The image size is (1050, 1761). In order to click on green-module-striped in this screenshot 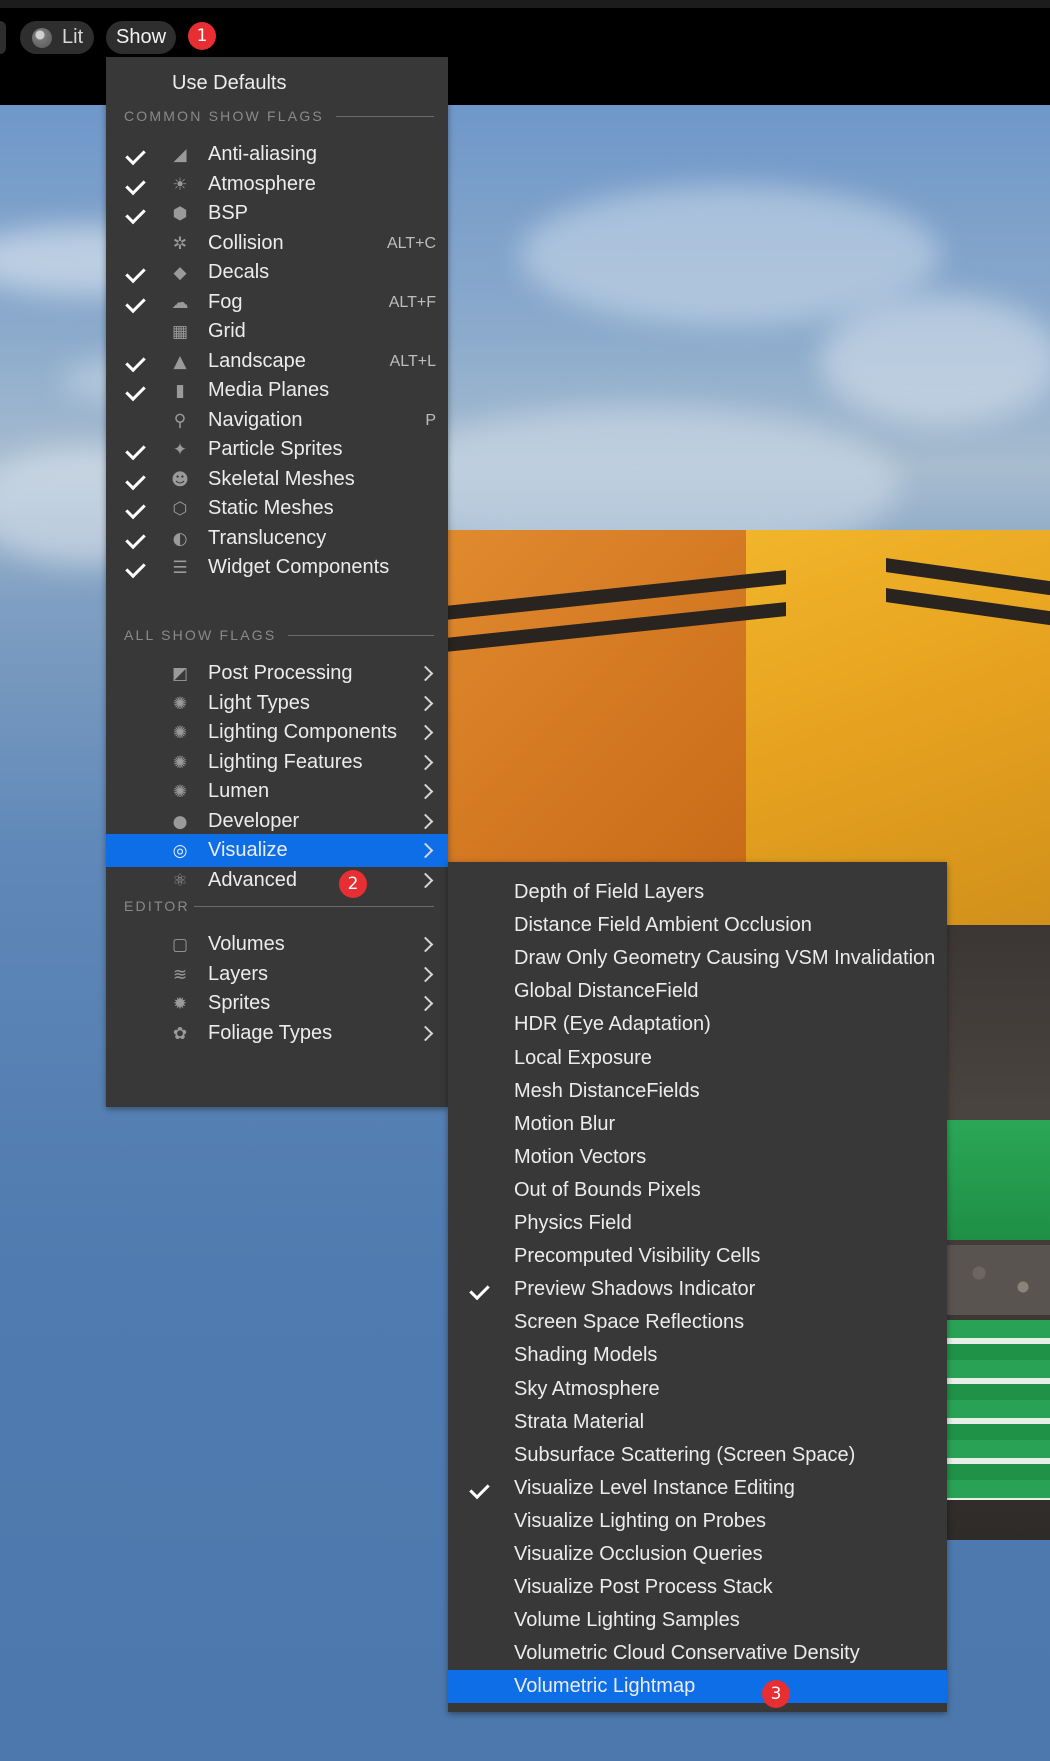, I will do `click(998, 1410)`.